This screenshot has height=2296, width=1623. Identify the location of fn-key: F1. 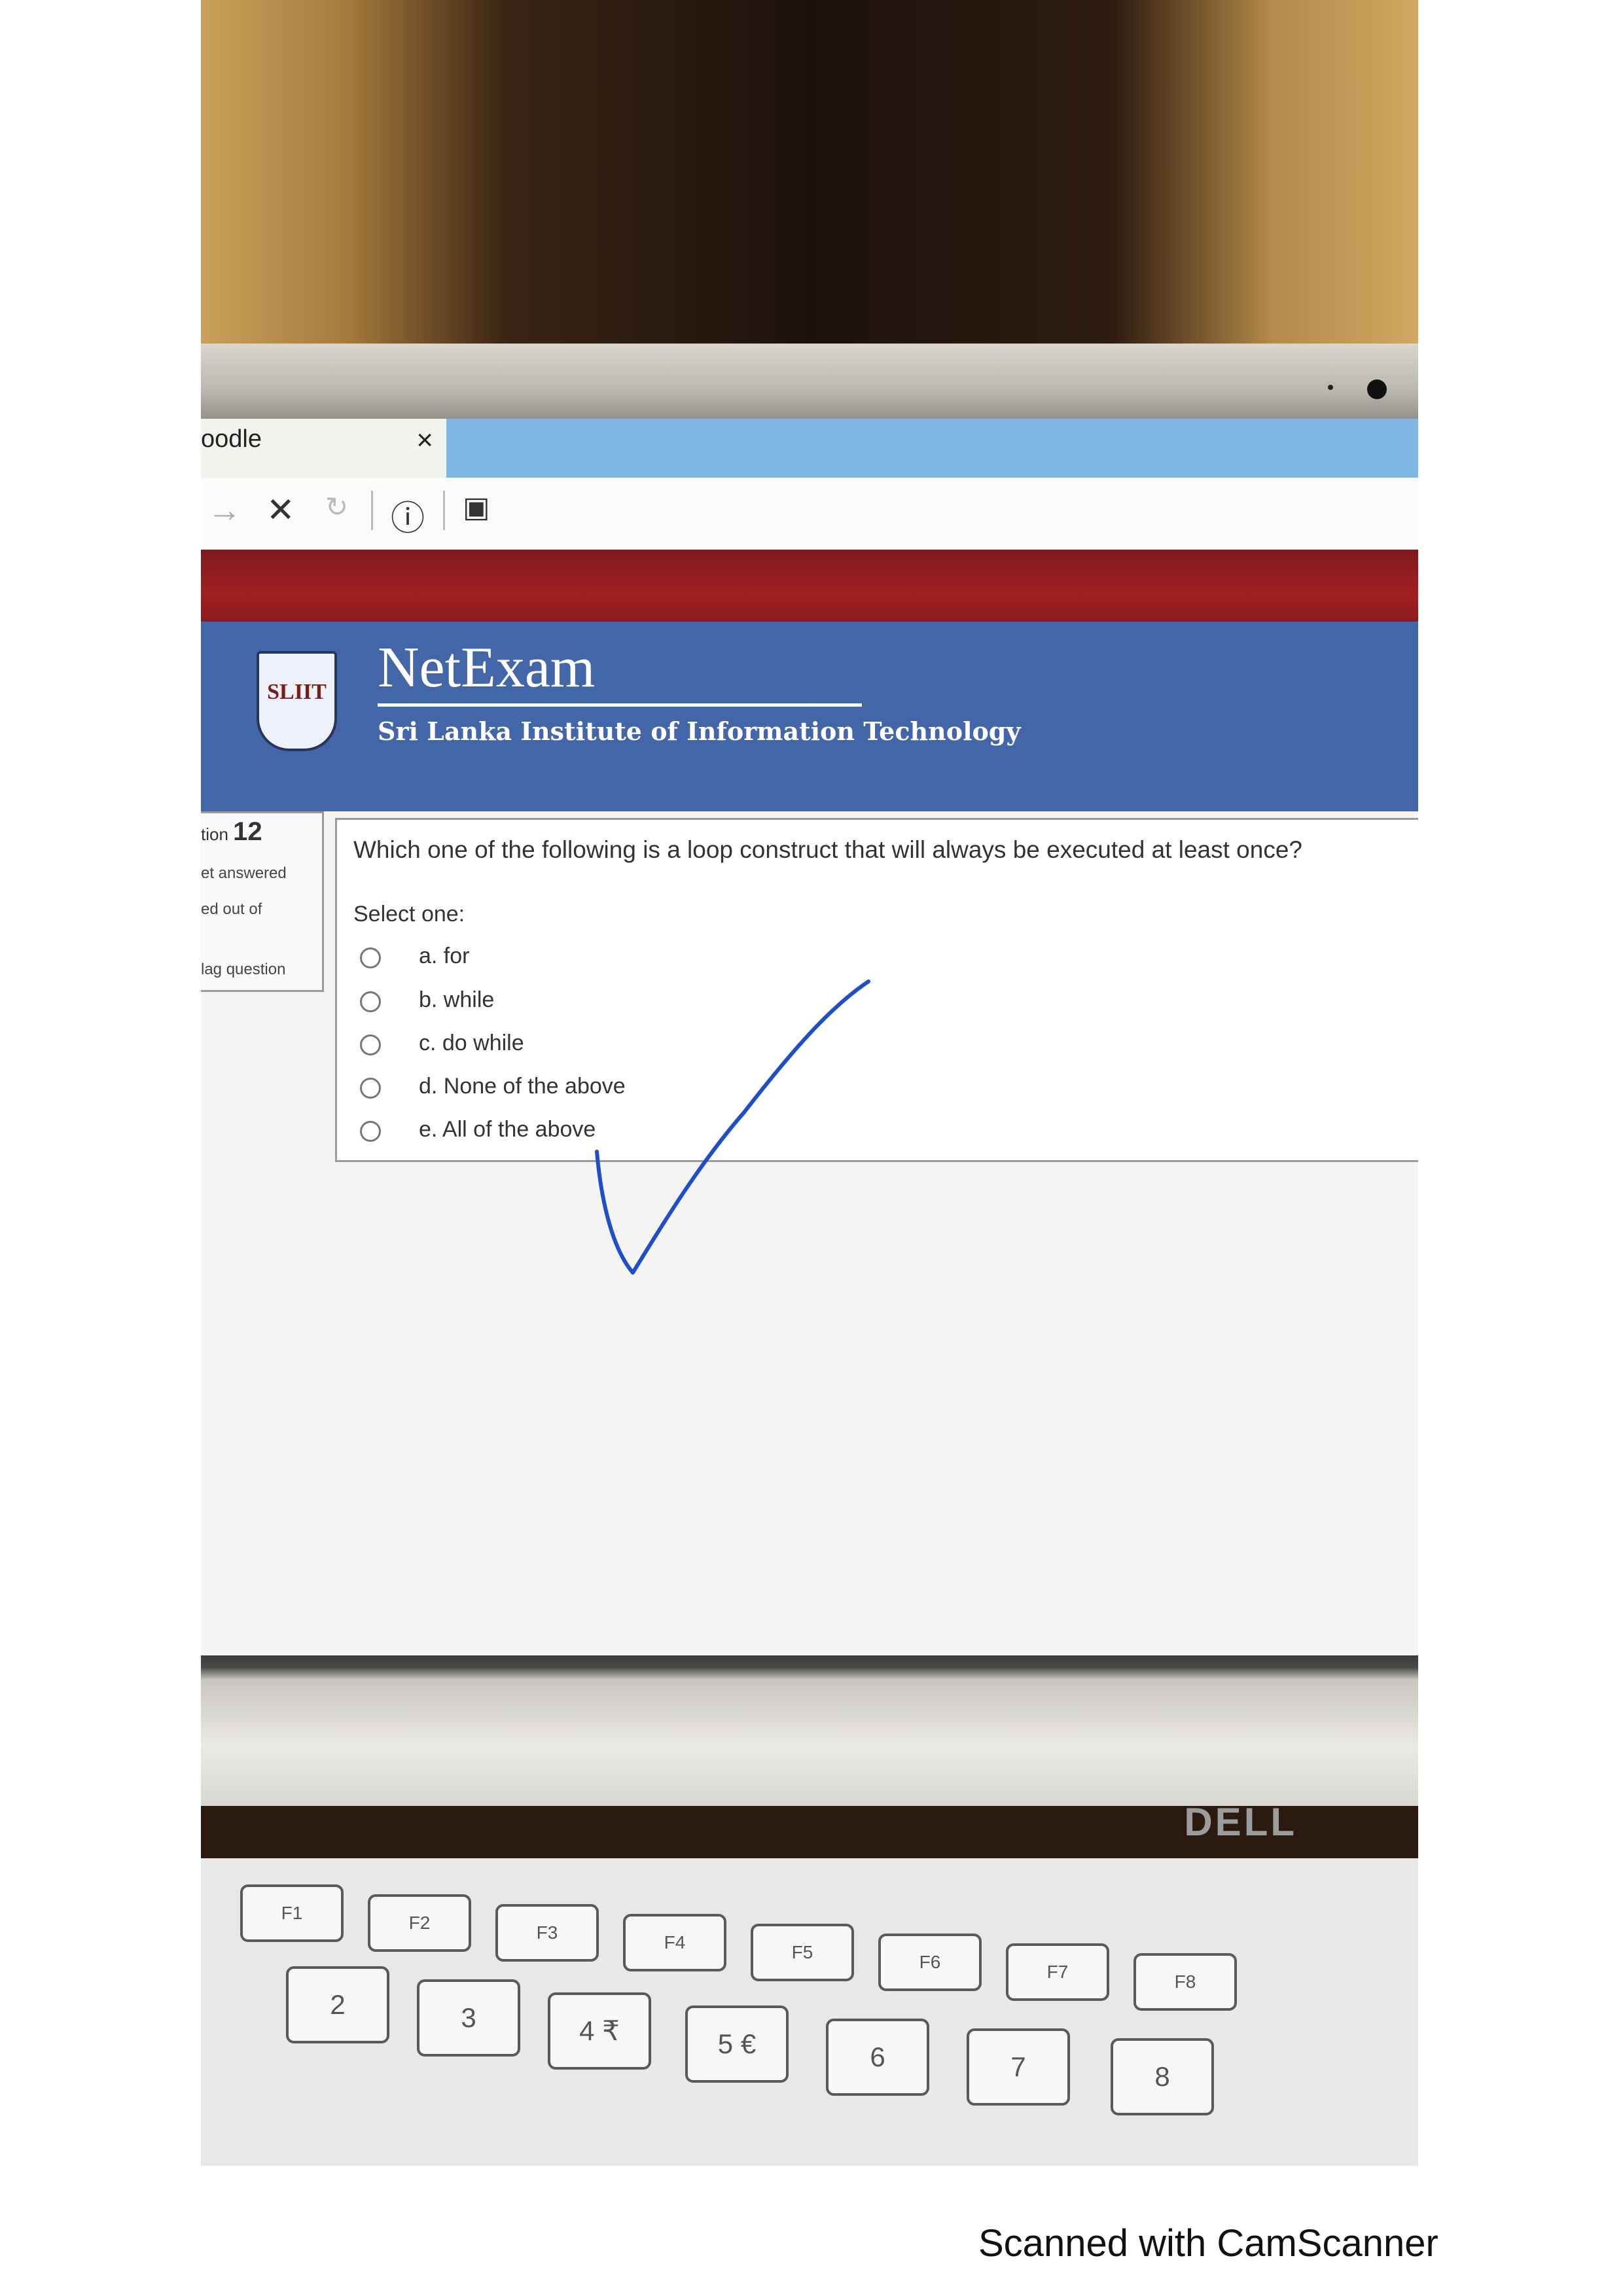
(292, 1913).